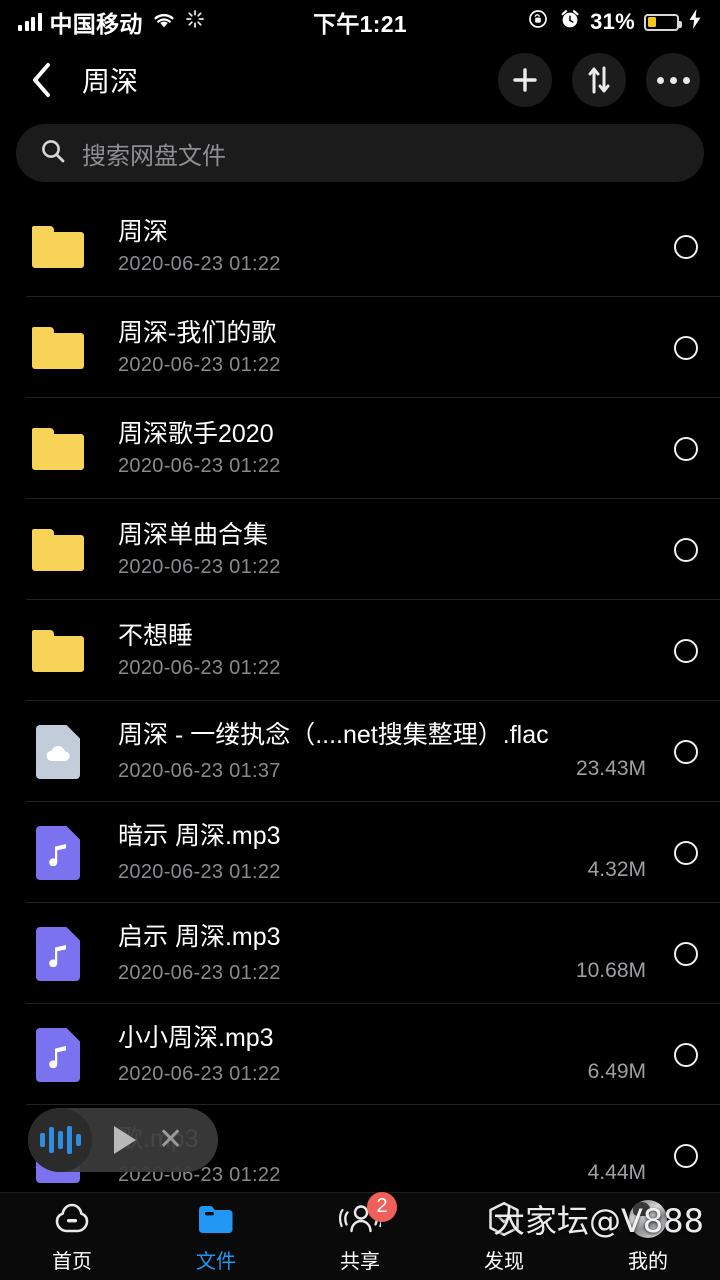 Image resolution: width=720 pixels, height=1280 pixels. Describe the element at coordinates (554, 22) in the screenshot. I see `status-bar-right: 31%` at that location.